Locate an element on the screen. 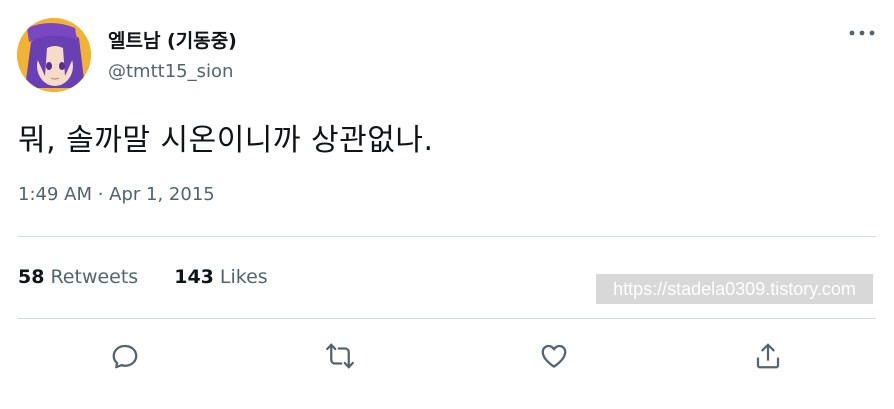  like-button is located at coordinates (554, 356).